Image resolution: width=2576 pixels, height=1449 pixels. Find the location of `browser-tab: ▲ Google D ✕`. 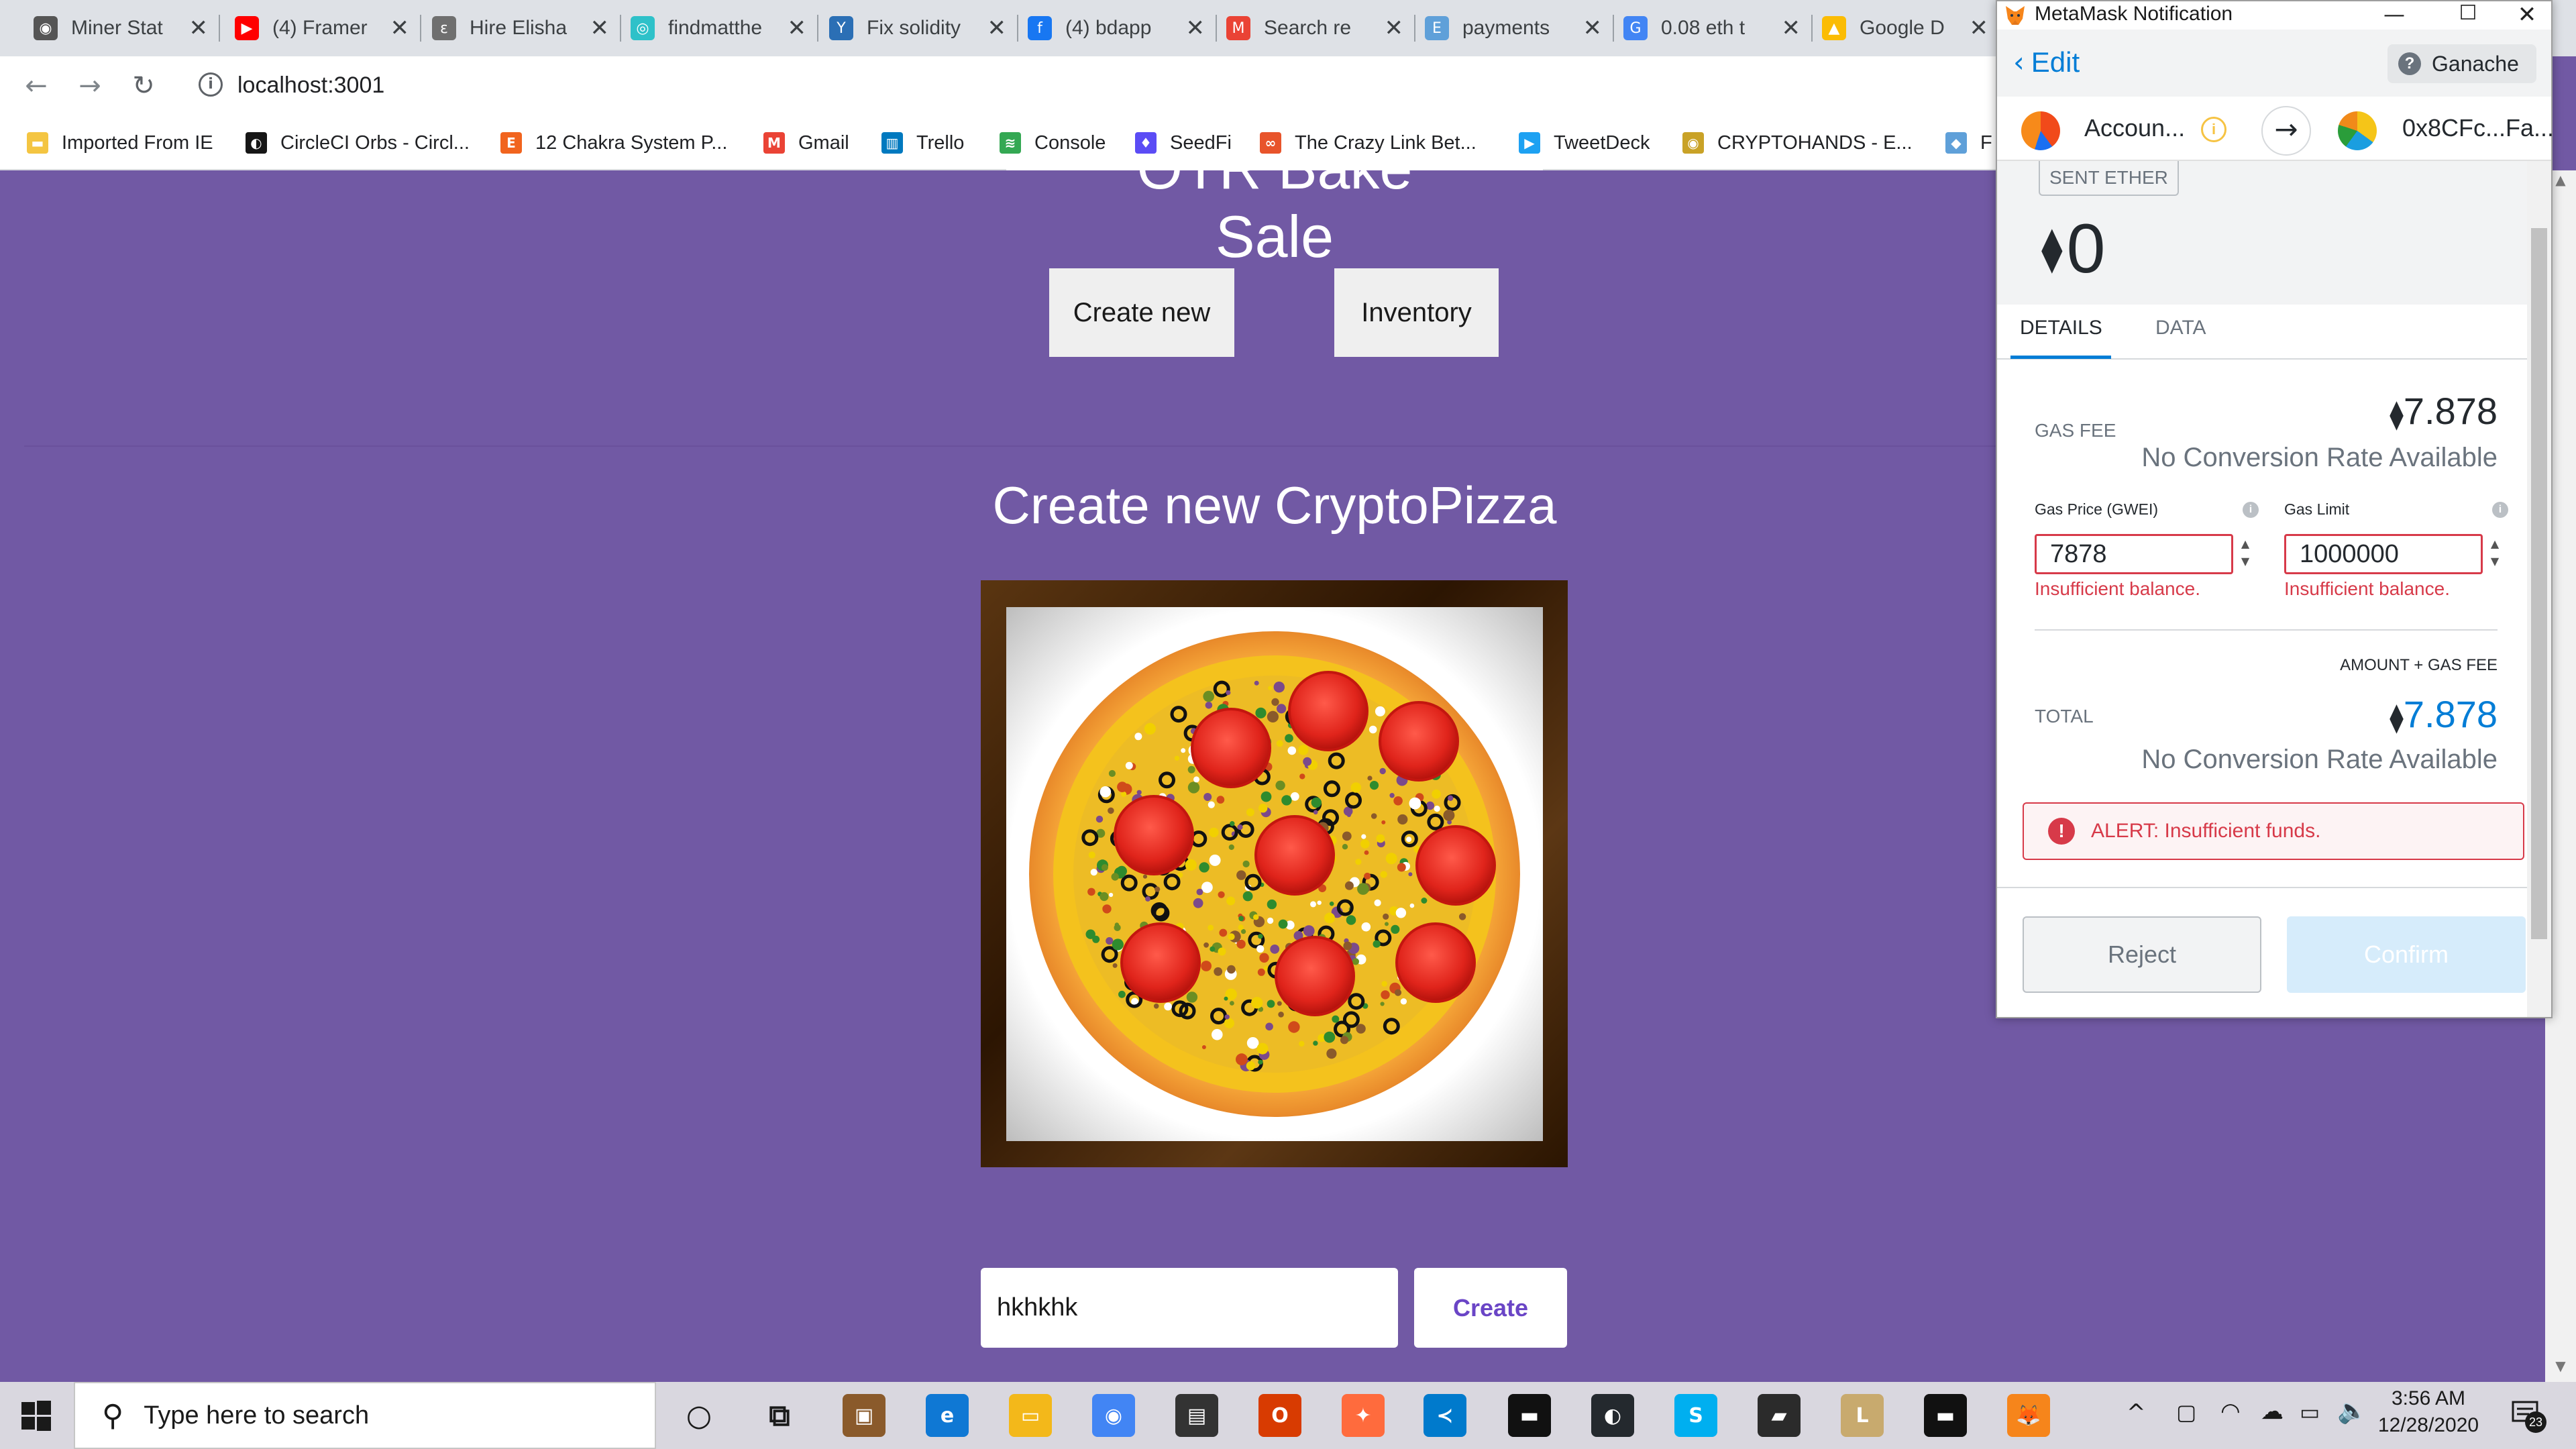

browser-tab: ▲ Google D ✕ is located at coordinates (1906, 28).